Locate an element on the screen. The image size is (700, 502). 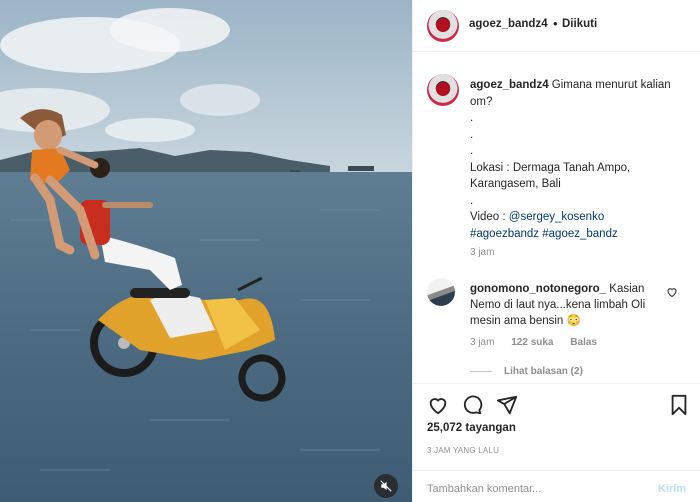
mute-button is located at coordinates (386, 486).